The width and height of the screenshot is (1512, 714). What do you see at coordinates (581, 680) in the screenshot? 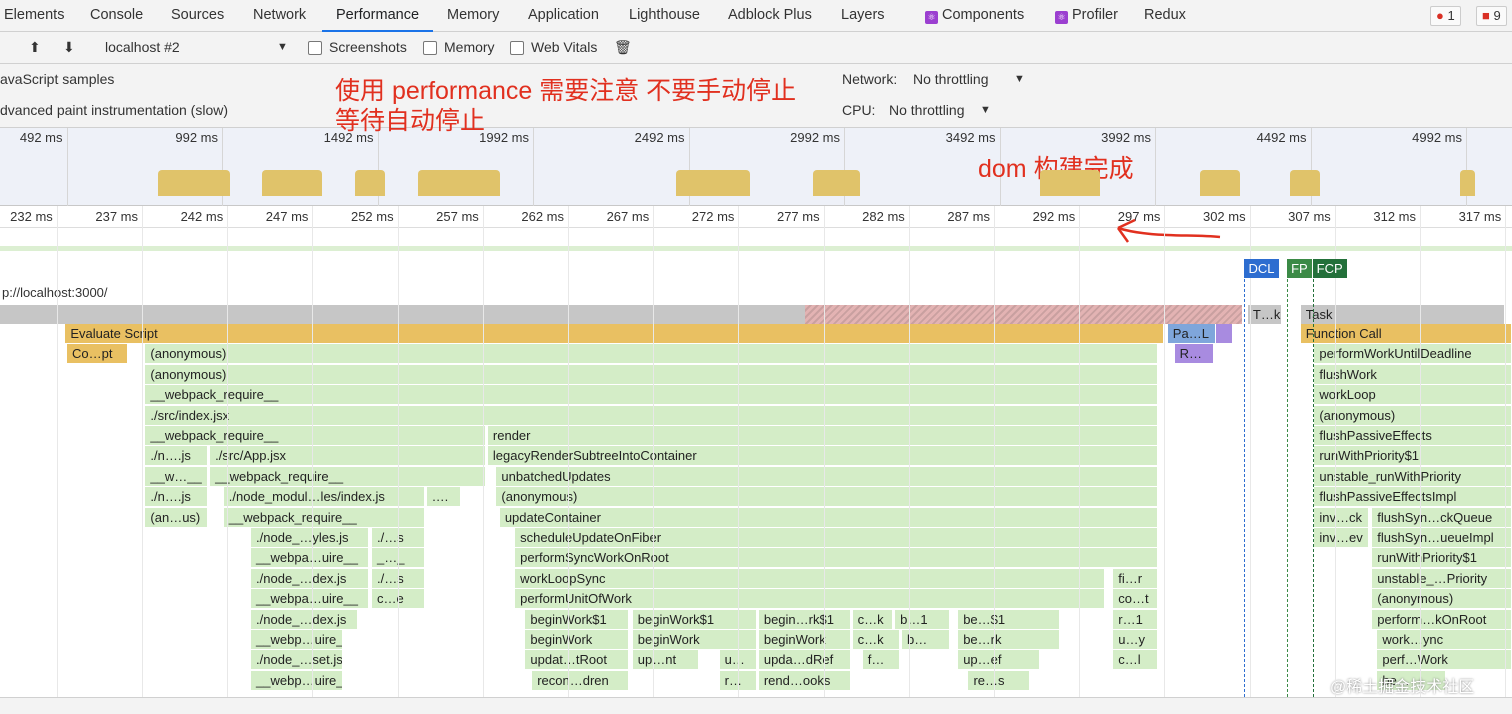
I see `flame-entry: recon…dren` at bounding box center [581, 680].